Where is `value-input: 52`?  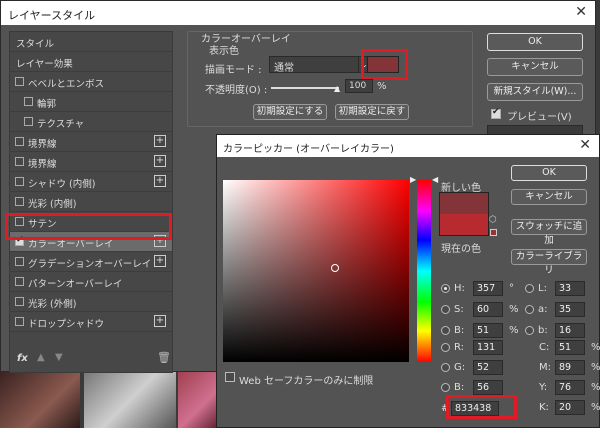 value-input: 52 is located at coordinates (488, 367).